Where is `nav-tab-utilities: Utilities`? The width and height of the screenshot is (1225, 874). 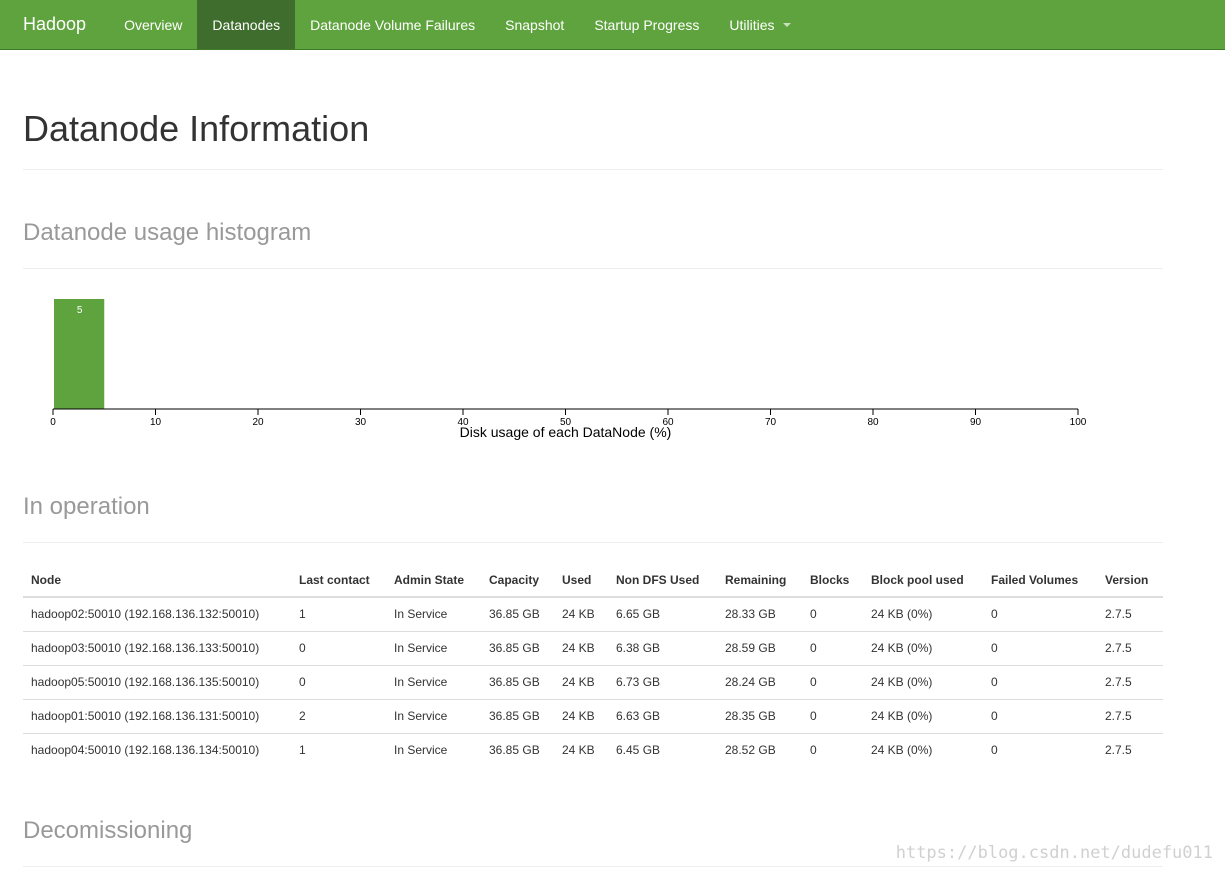
nav-tab-utilities: Utilities is located at coordinates (759, 24).